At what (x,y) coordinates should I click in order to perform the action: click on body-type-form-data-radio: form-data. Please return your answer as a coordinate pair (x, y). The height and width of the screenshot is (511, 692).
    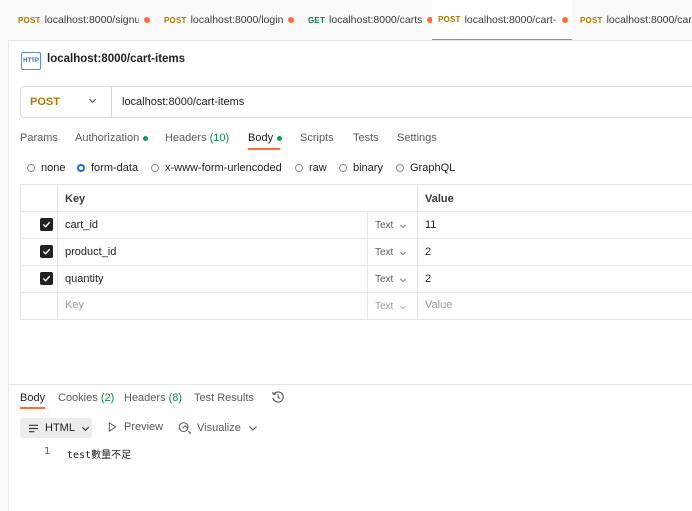
    Looking at the image, I should click on (107, 168).